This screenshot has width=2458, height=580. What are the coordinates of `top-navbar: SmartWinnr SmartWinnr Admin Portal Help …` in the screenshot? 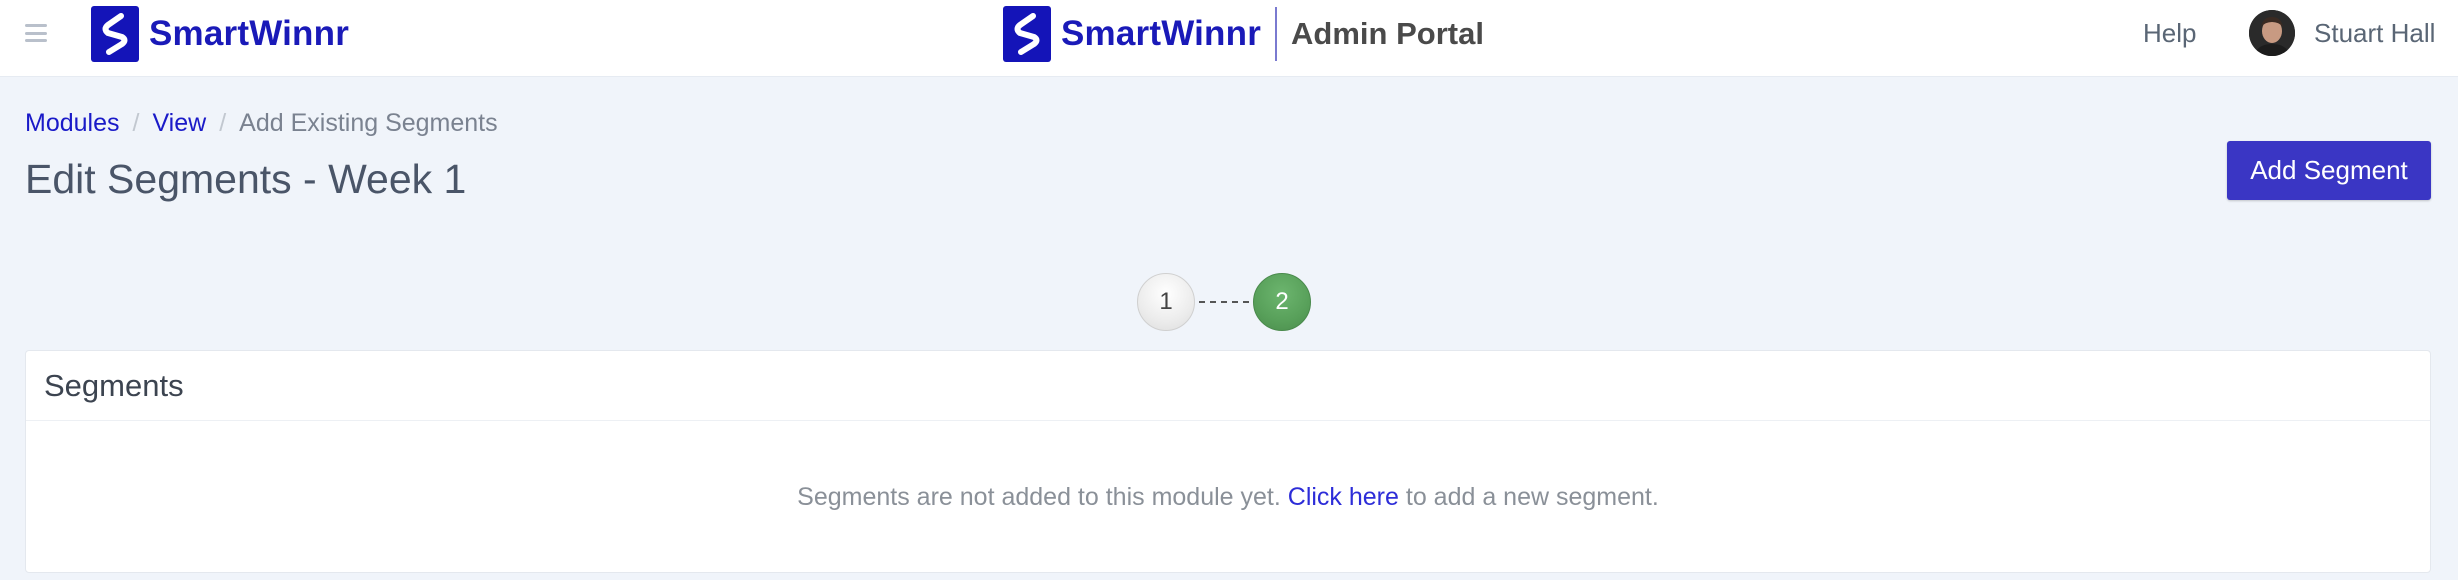 It's located at (1229, 38).